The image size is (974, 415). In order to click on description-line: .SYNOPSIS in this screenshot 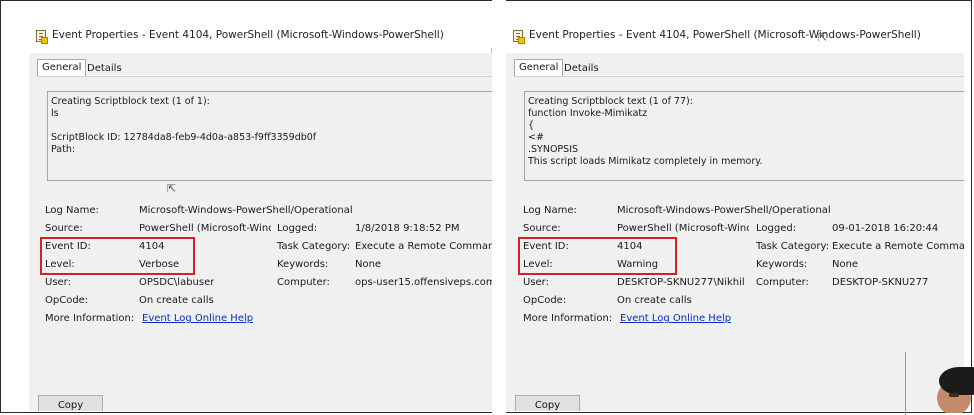, I will do `click(553, 149)`.